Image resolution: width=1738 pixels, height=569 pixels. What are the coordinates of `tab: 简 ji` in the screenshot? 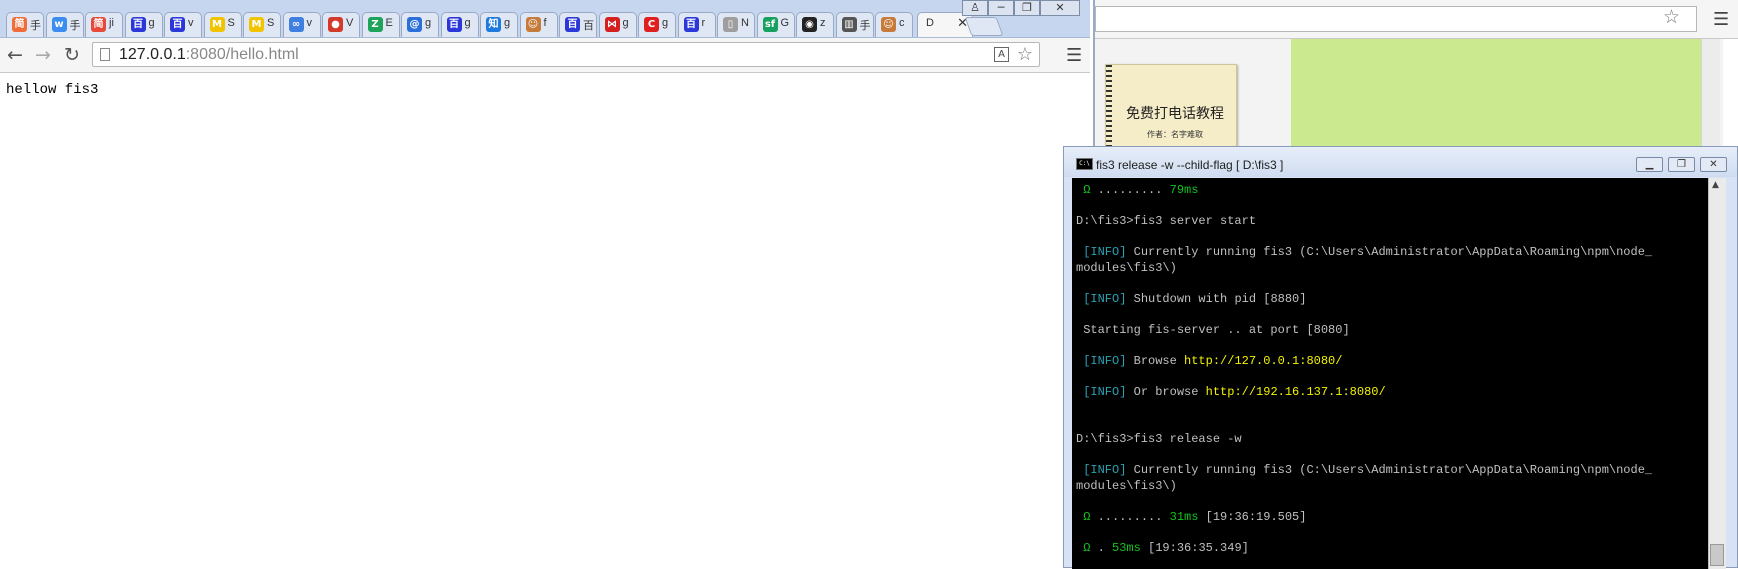 It's located at (104, 24).